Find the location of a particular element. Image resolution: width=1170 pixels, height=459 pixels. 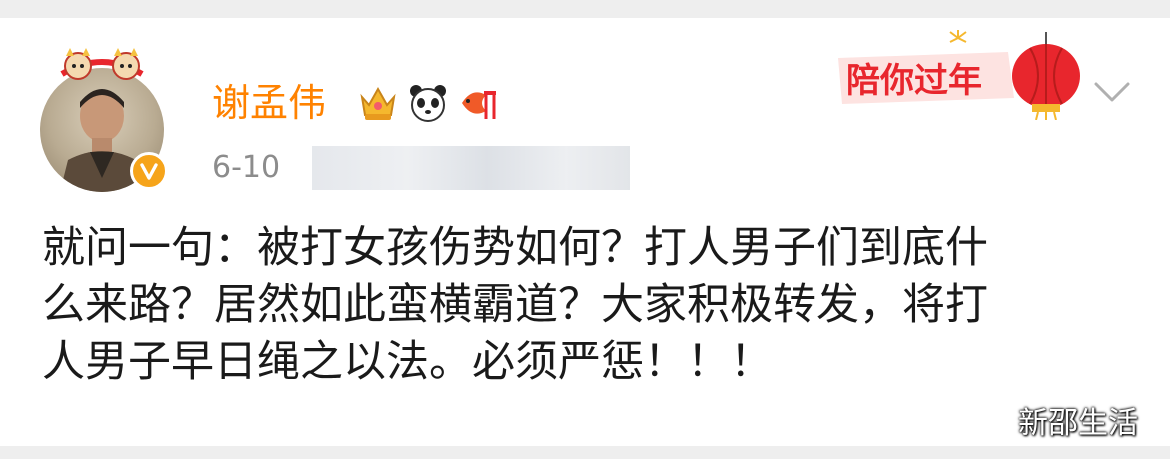

verified-v-icon is located at coordinates (149, 171).